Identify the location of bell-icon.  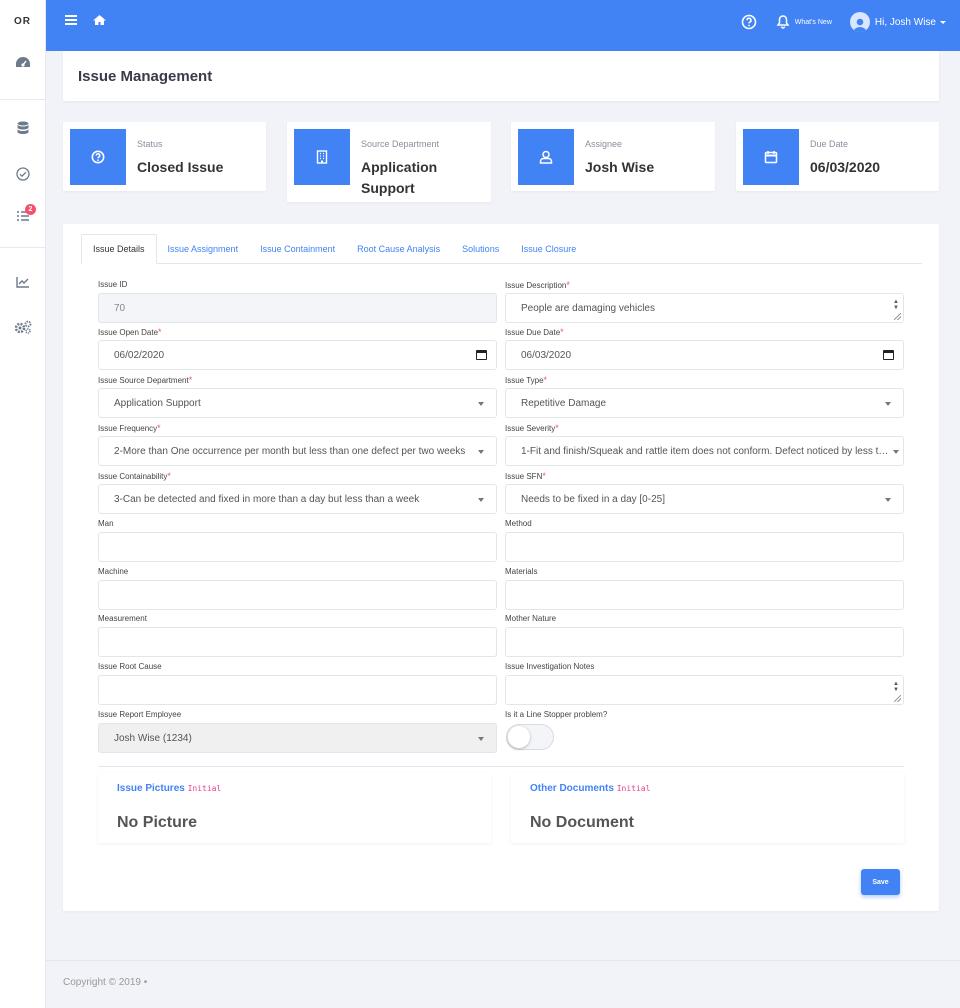
(783, 22).